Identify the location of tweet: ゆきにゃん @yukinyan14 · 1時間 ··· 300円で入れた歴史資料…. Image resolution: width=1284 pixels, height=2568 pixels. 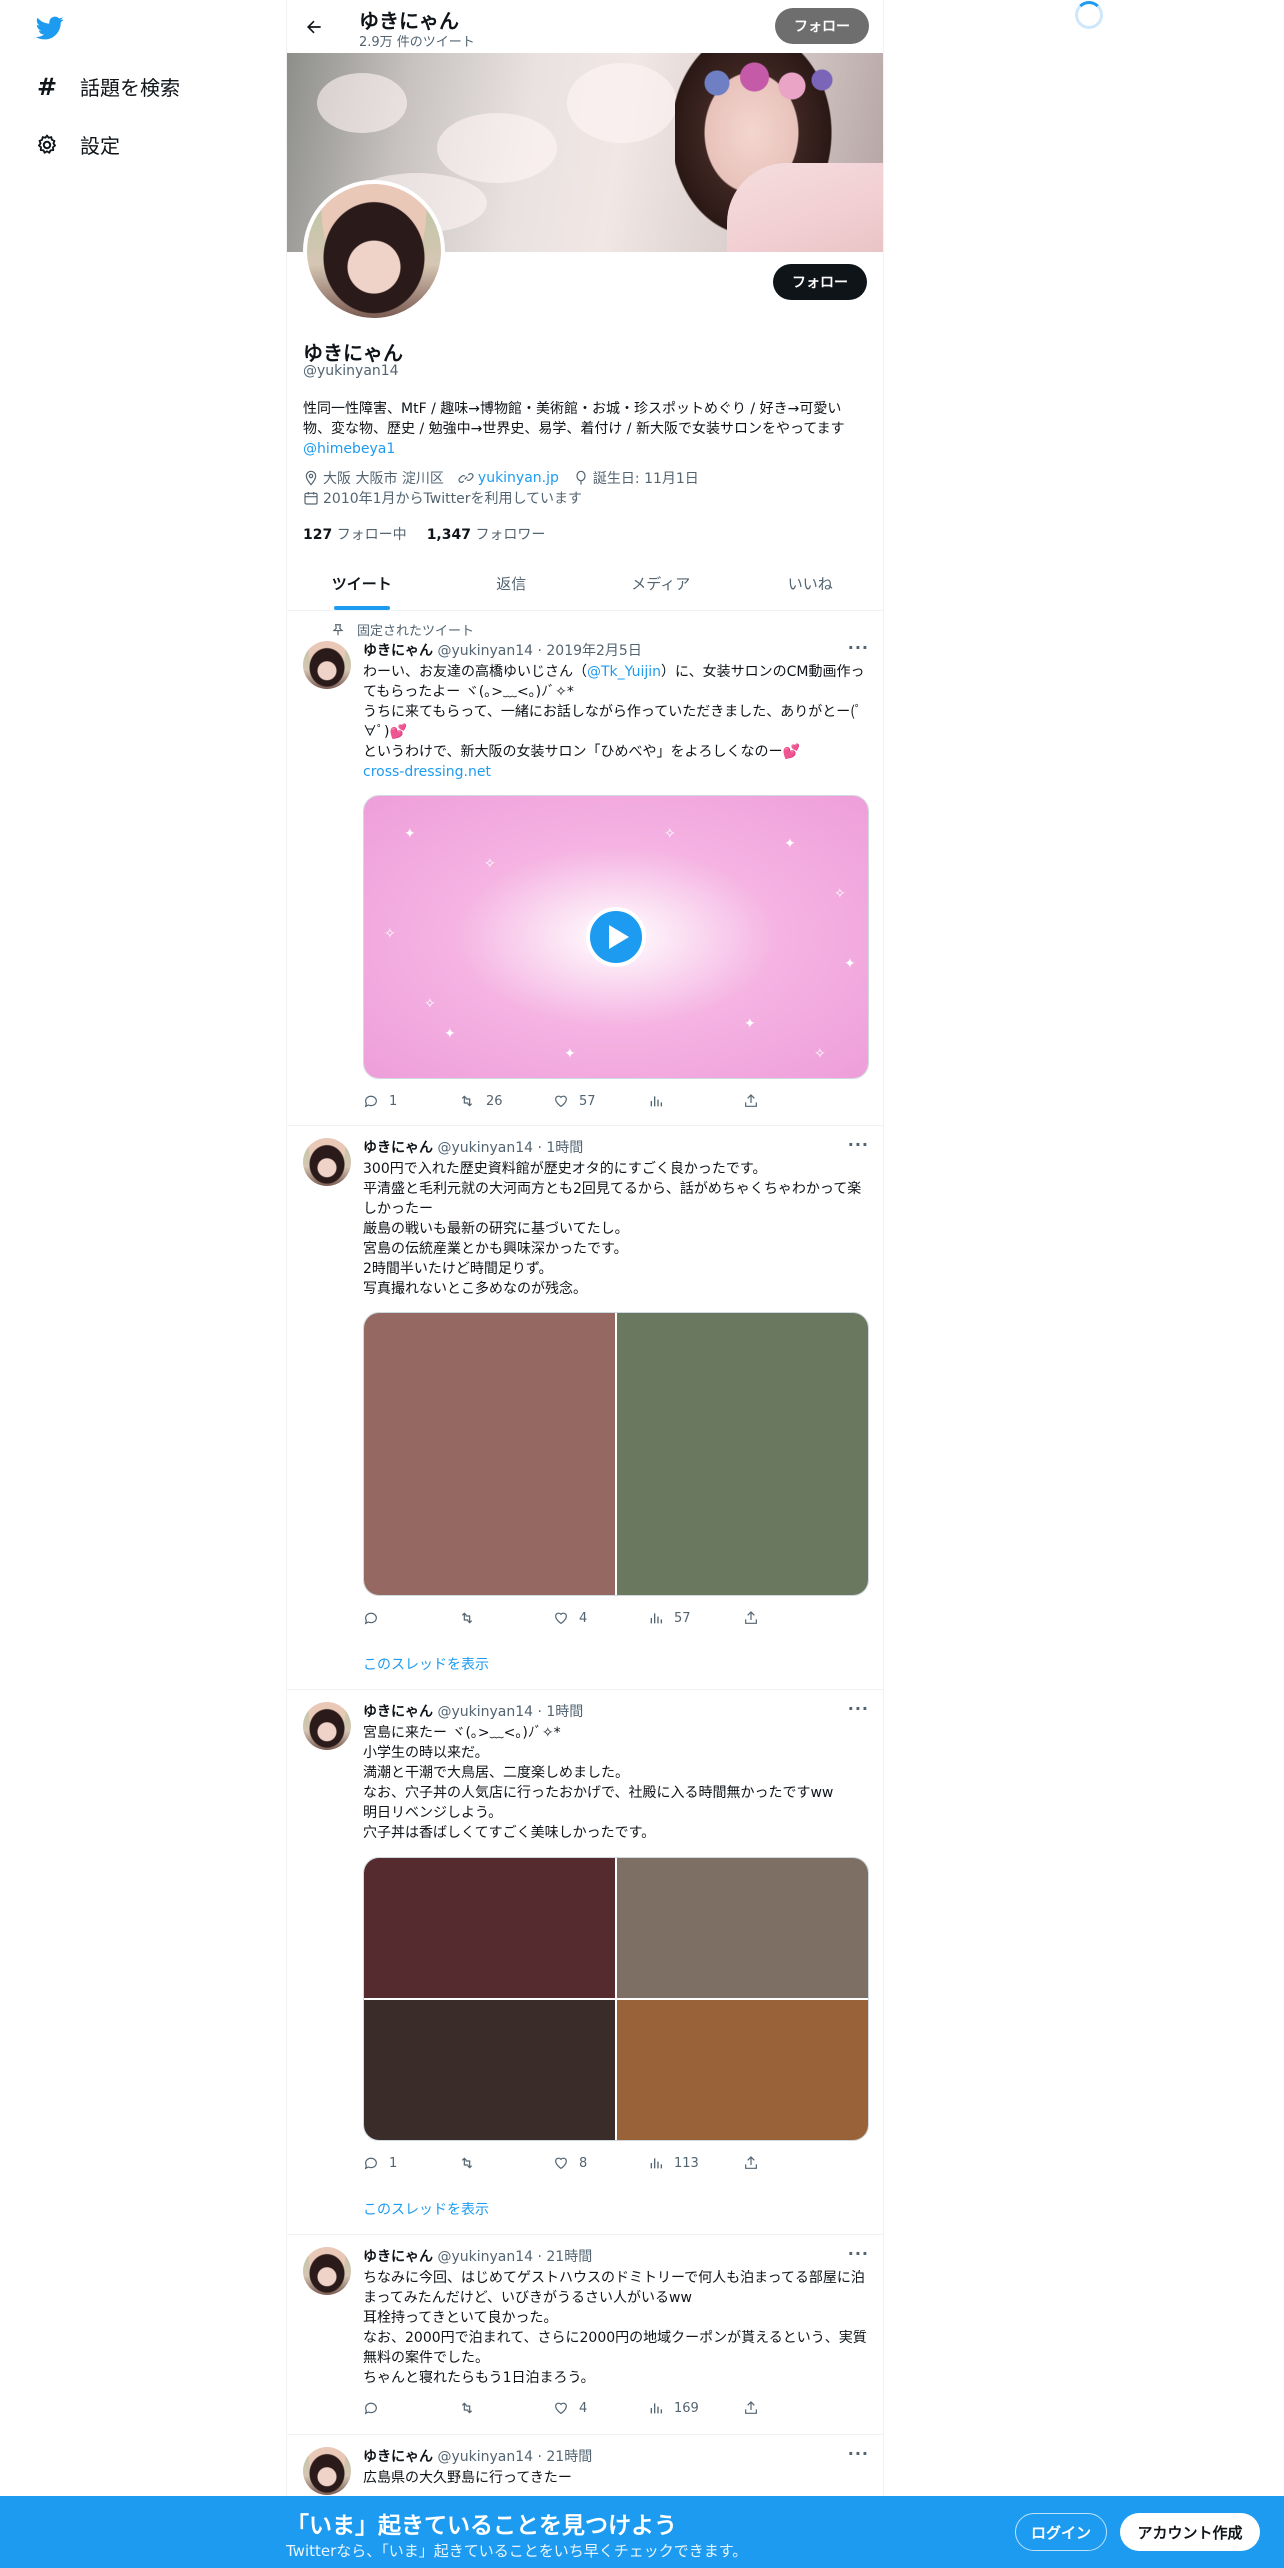
(585, 1408).